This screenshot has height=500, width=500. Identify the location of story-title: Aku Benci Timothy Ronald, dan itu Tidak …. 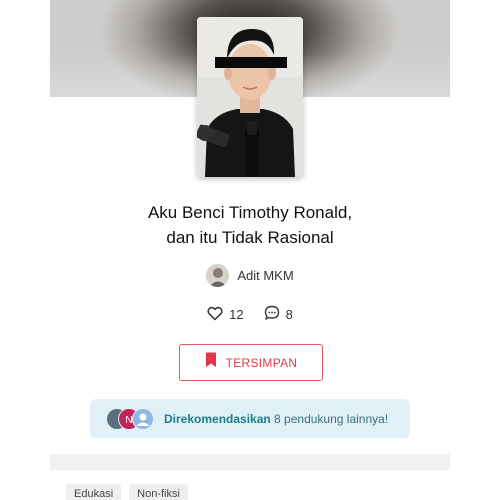
(250, 225).